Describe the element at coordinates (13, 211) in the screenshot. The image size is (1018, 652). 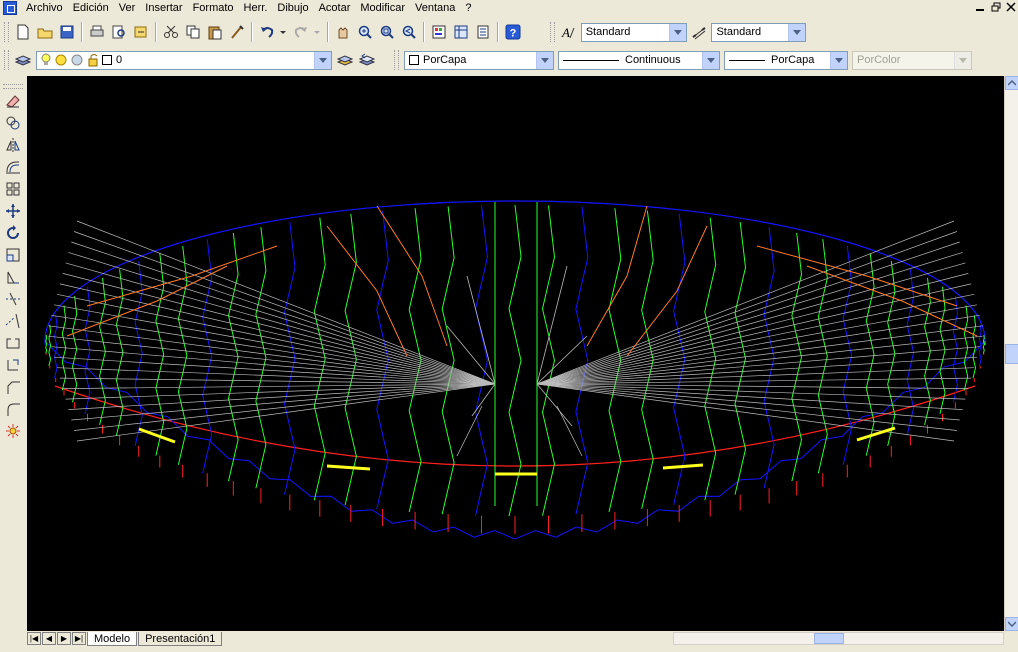
I see `move-button` at that location.